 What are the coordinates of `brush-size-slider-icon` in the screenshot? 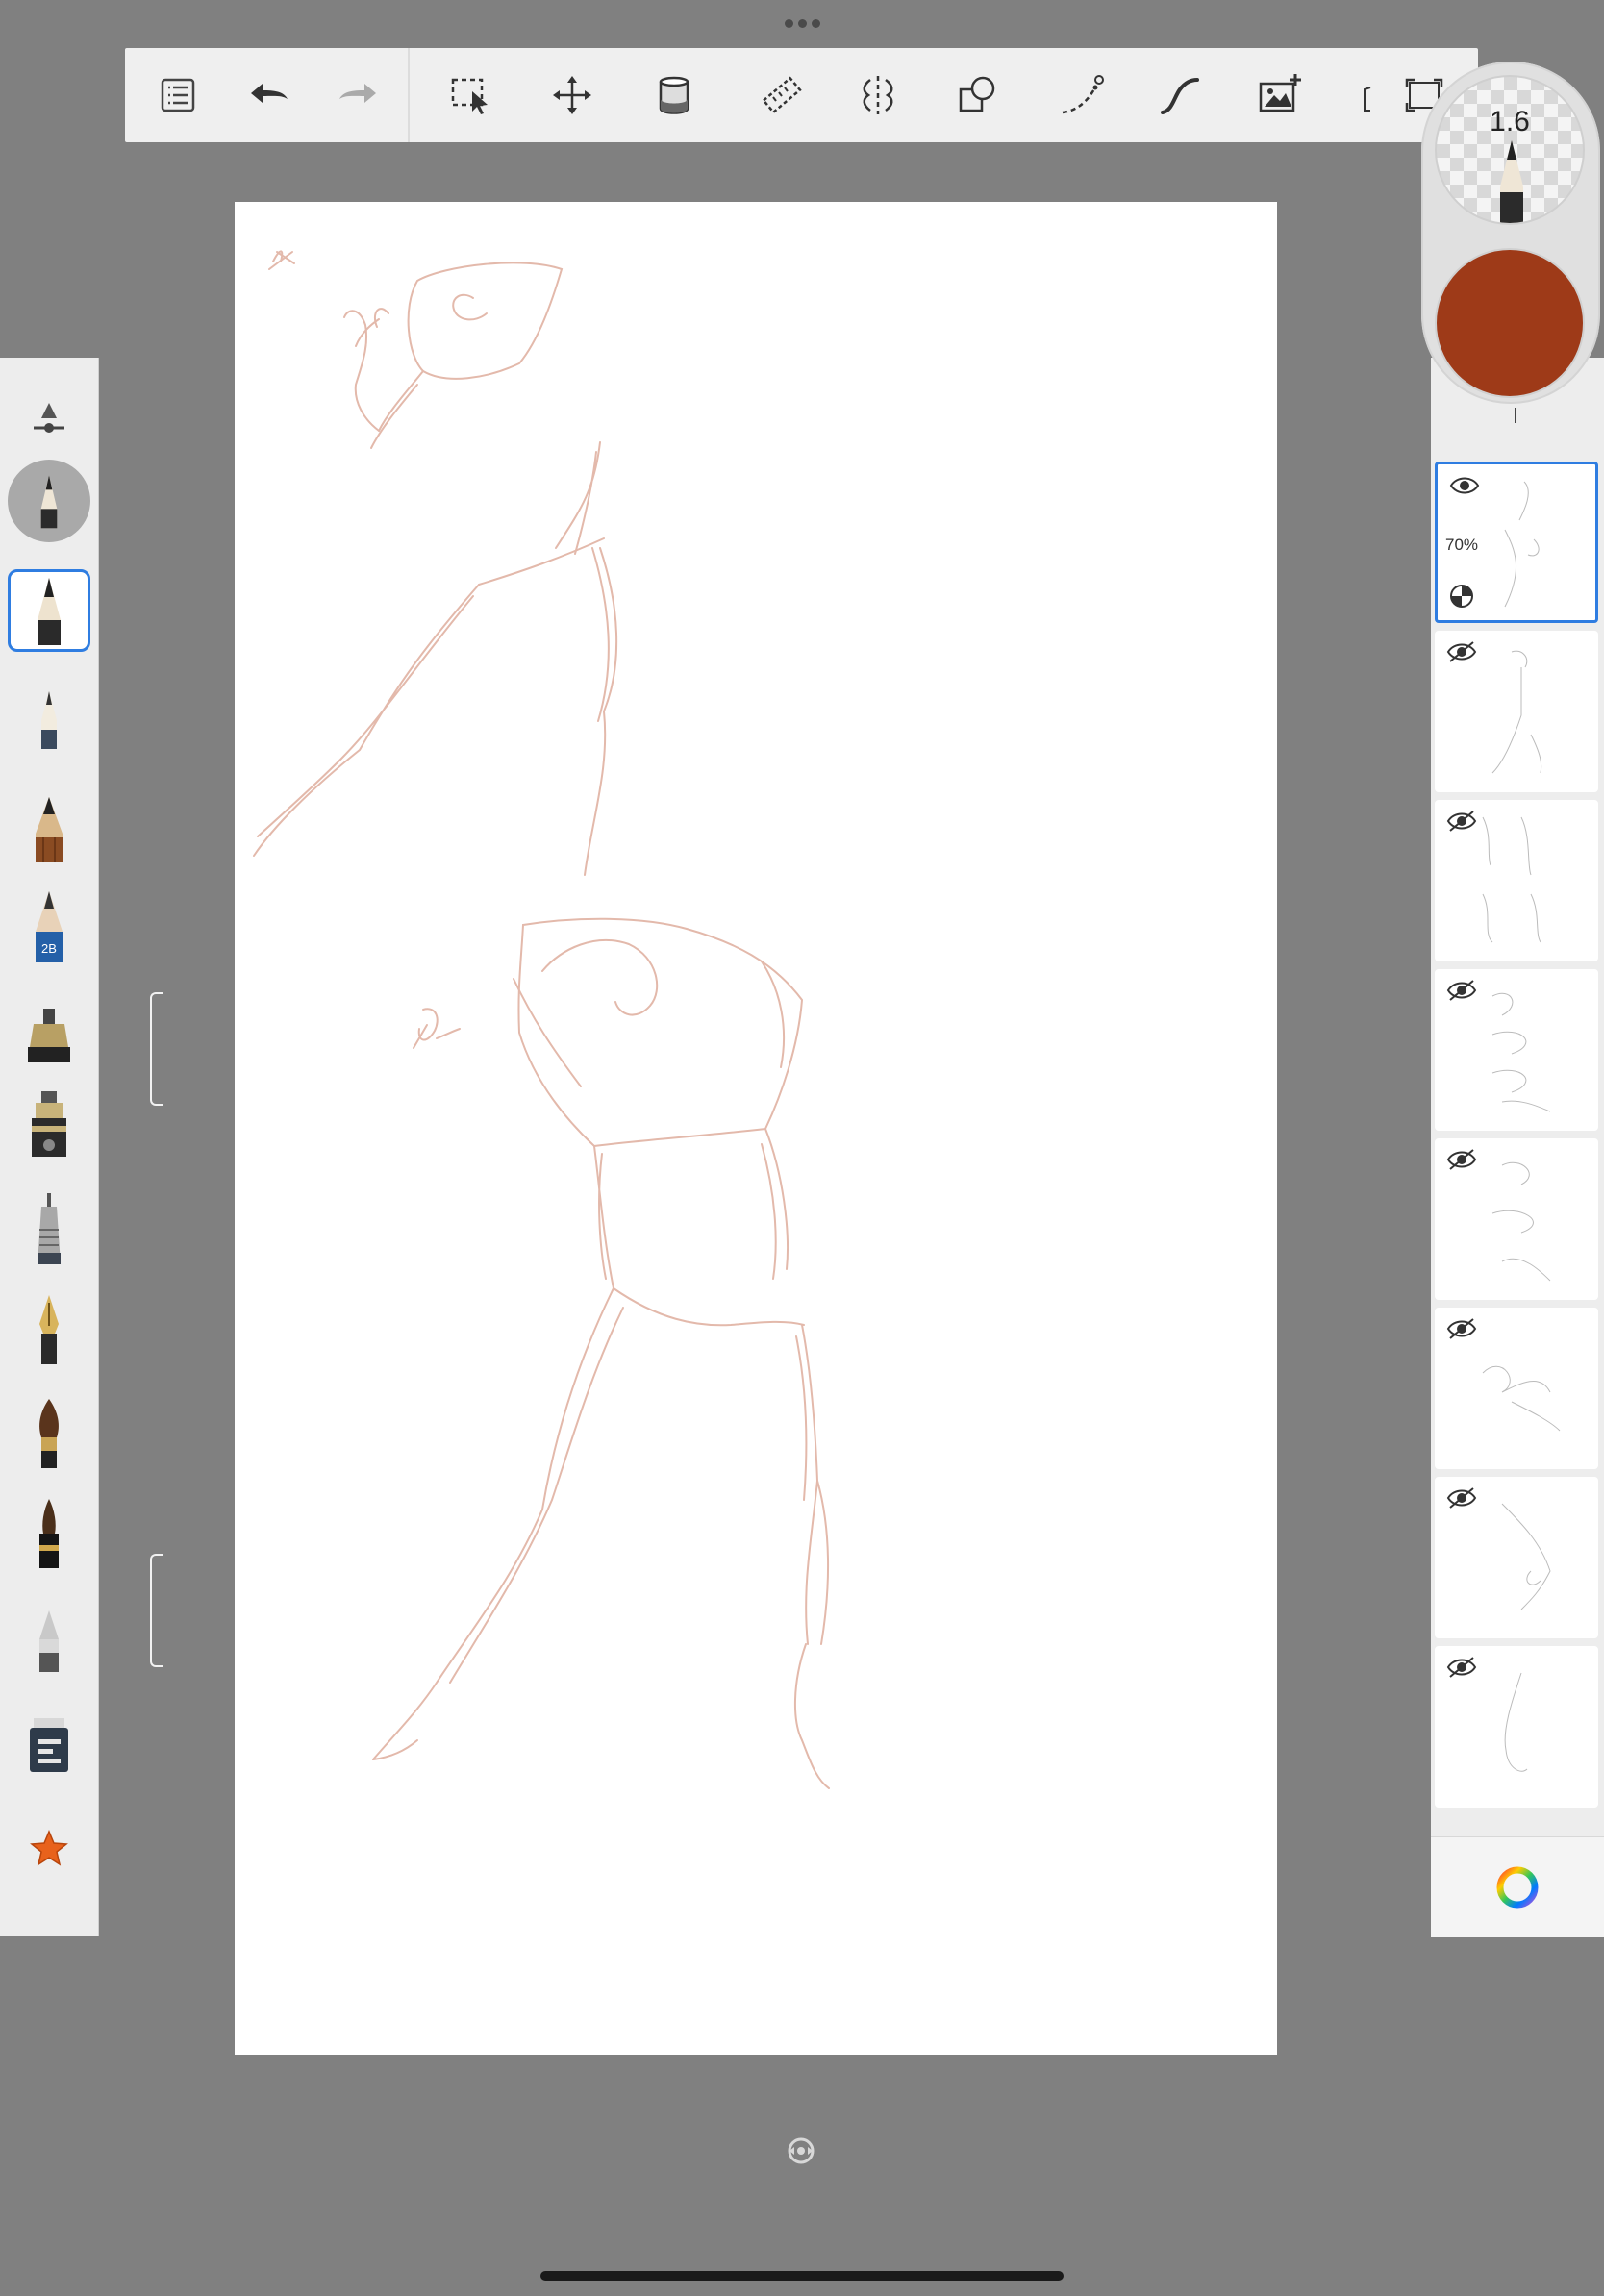 It's located at (49, 418).